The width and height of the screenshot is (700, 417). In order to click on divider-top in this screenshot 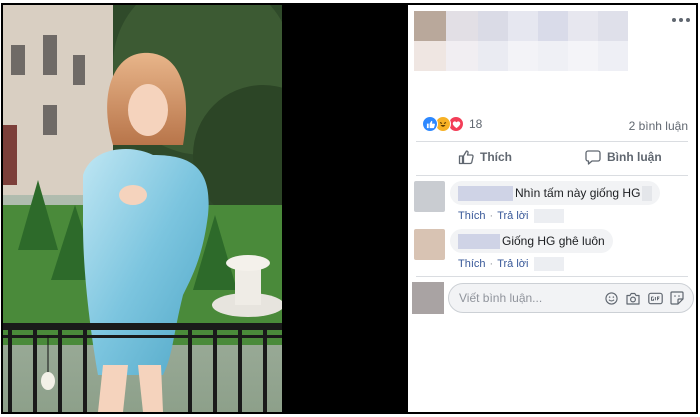, I will do `click(552, 141)`.